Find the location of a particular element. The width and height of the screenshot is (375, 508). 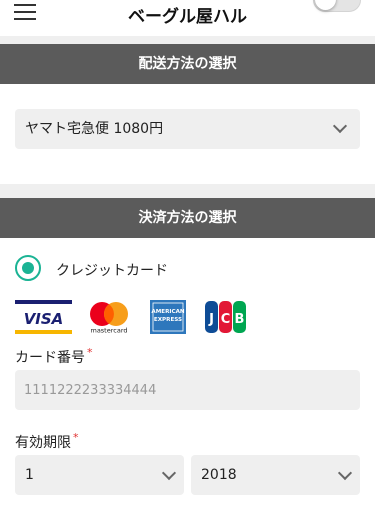

toggle-switch is located at coordinates (337, 6).